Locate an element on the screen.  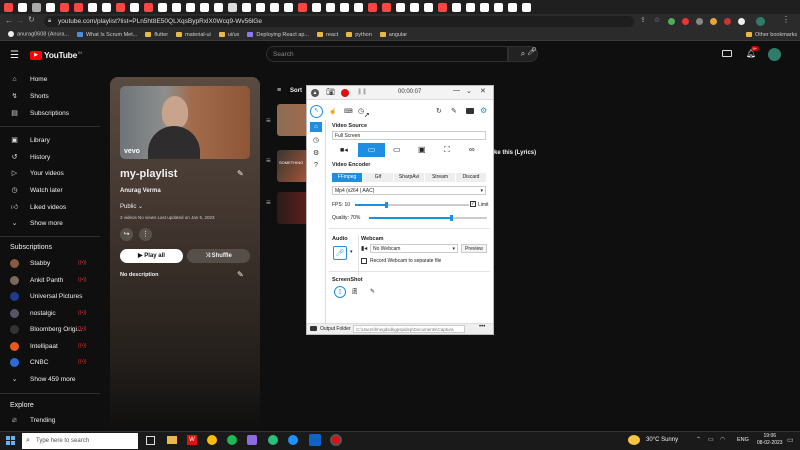
bookmark-folder: angular is located at coordinates (393, 35).